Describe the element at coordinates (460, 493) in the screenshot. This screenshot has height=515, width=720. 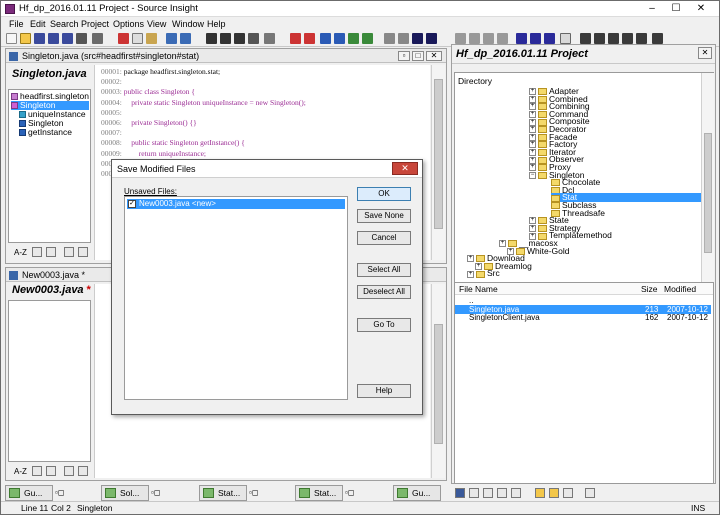
I see `browse-files-icon` at that location.